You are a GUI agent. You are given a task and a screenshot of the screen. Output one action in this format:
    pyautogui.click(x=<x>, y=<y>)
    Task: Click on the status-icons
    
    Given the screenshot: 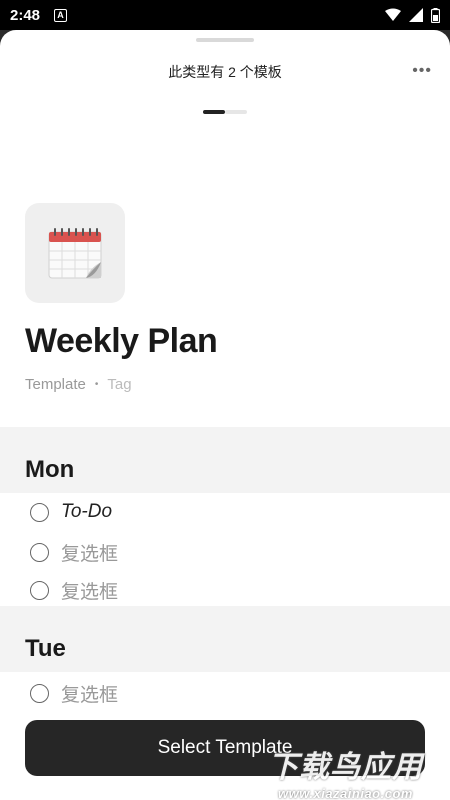 What is the action you would take?
    pyautogui.click(x=412, y=15)
    